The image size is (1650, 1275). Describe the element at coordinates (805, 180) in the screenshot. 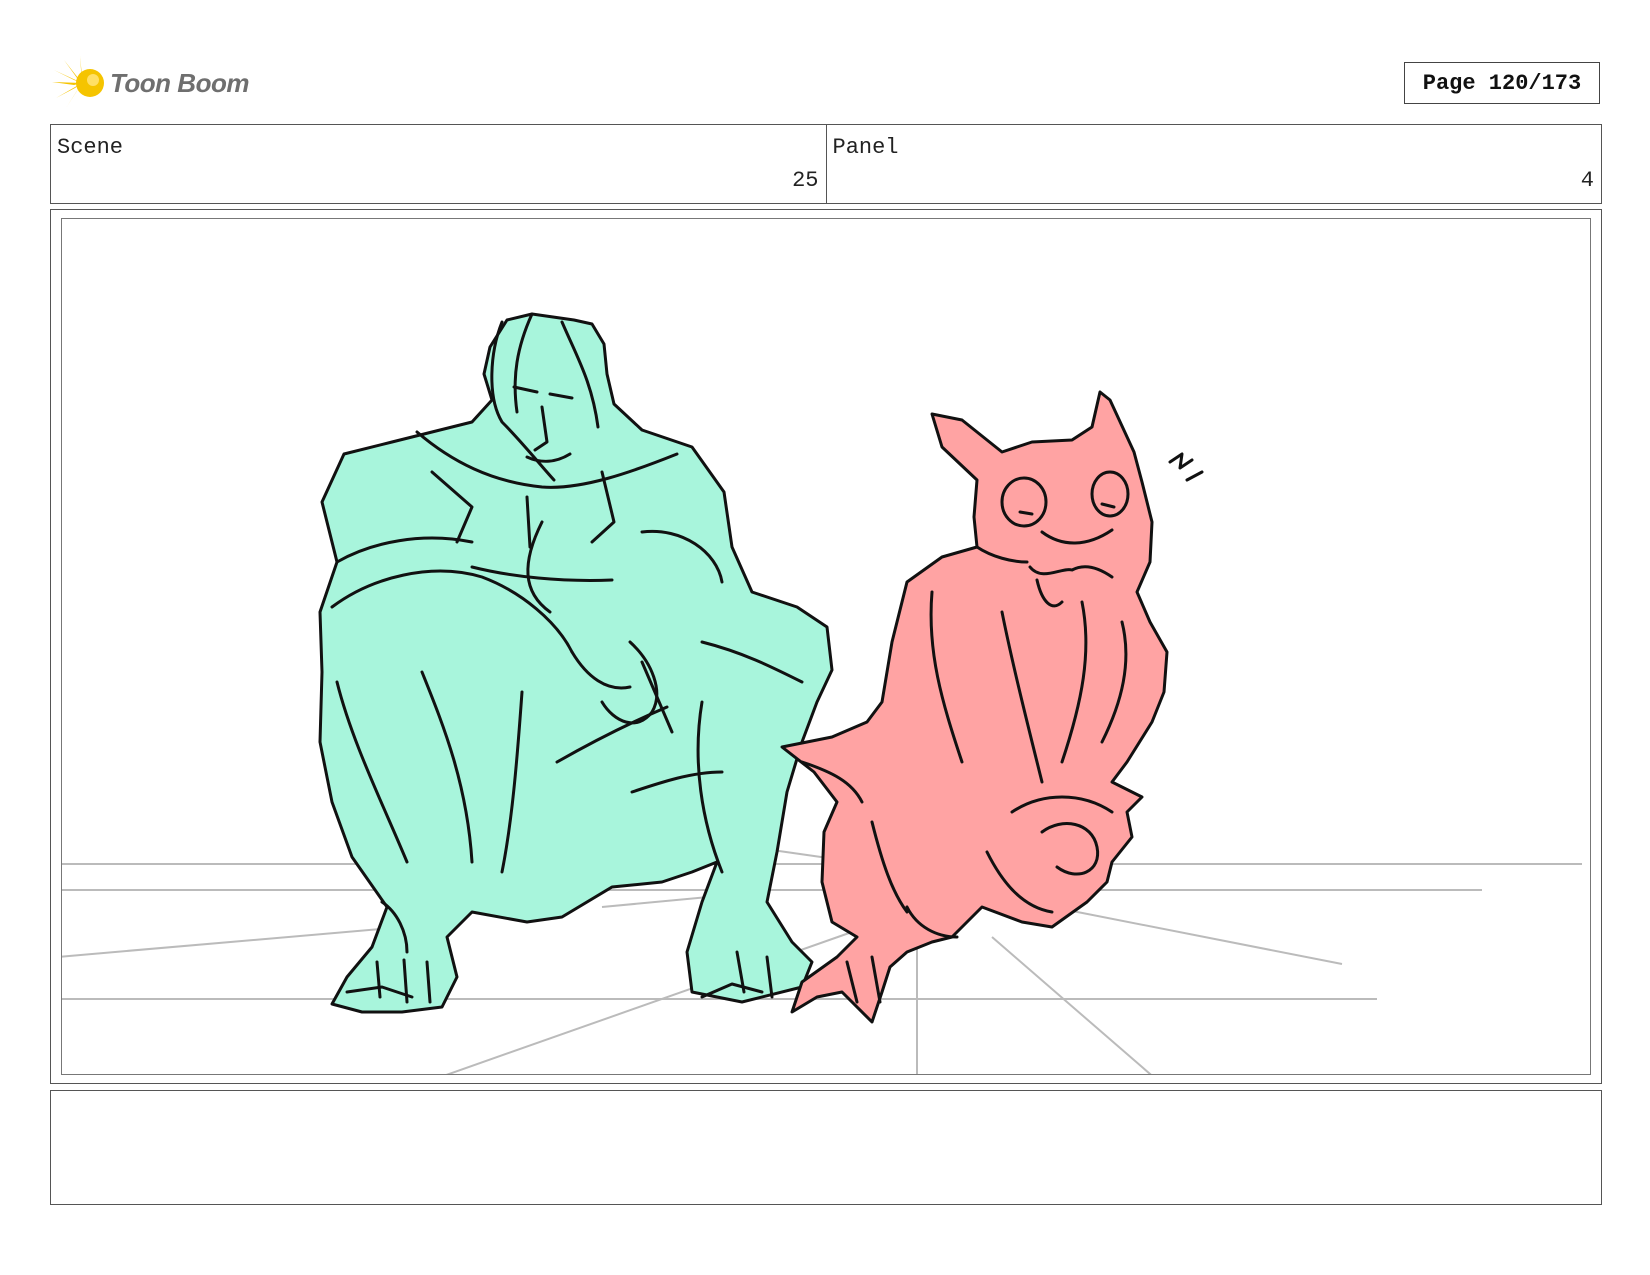

I see `scene-value: 25` at that location.